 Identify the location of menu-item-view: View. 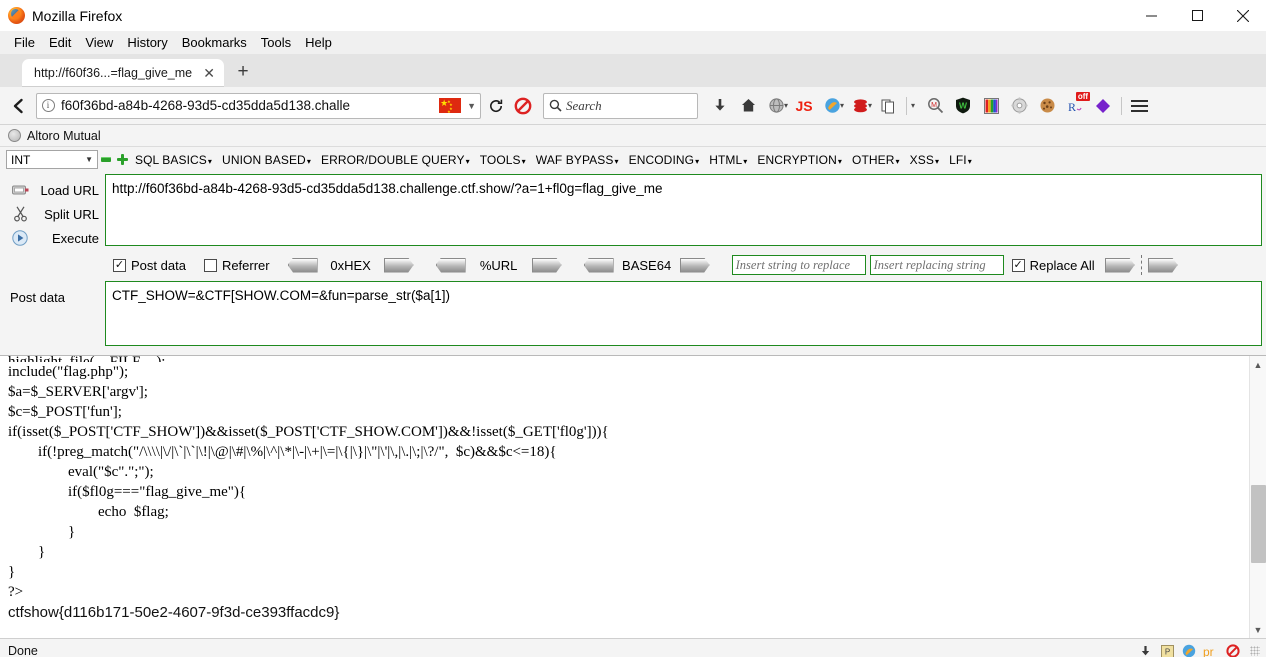
(99, 42).